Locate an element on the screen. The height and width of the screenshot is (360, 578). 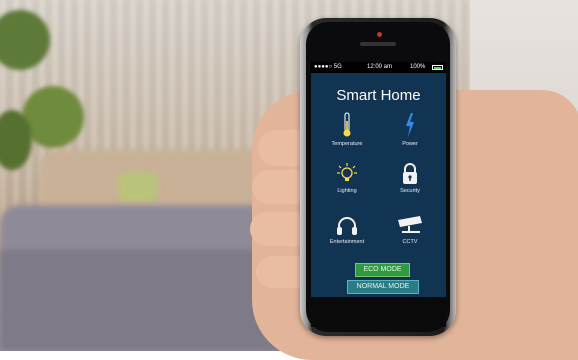
lighting-label: Lighting is located at coordinates (347, 191).